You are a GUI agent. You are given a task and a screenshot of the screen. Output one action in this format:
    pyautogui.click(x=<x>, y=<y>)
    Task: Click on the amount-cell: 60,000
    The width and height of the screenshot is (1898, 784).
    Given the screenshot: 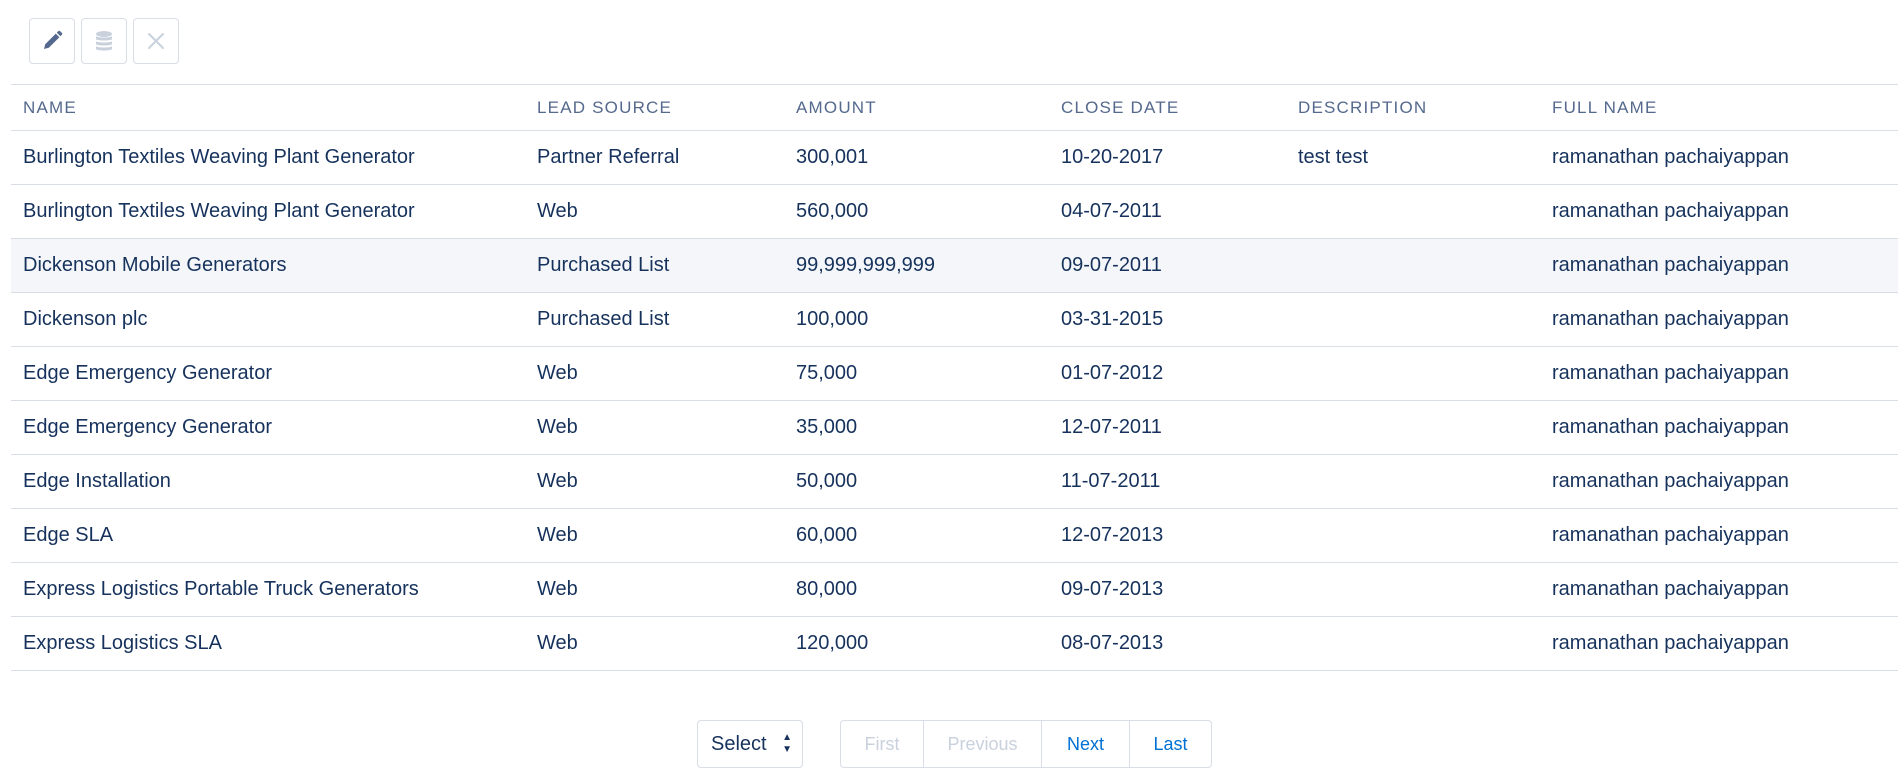 What is the action you would take?
    pyautogui.click(x=916, y=535)
    